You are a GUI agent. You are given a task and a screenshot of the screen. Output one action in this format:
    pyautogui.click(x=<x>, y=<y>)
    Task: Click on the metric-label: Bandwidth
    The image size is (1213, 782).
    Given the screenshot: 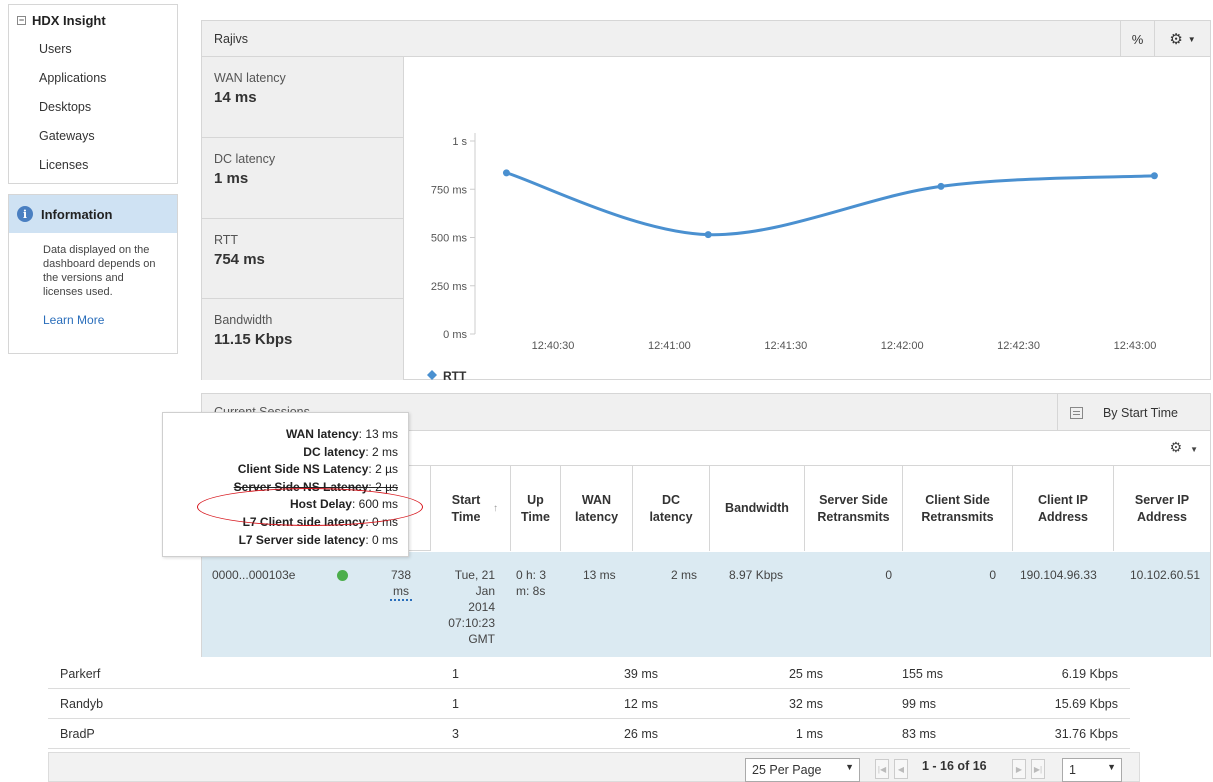 What is the action you would take?
    pyautogui.click(x=243, y=320)
    